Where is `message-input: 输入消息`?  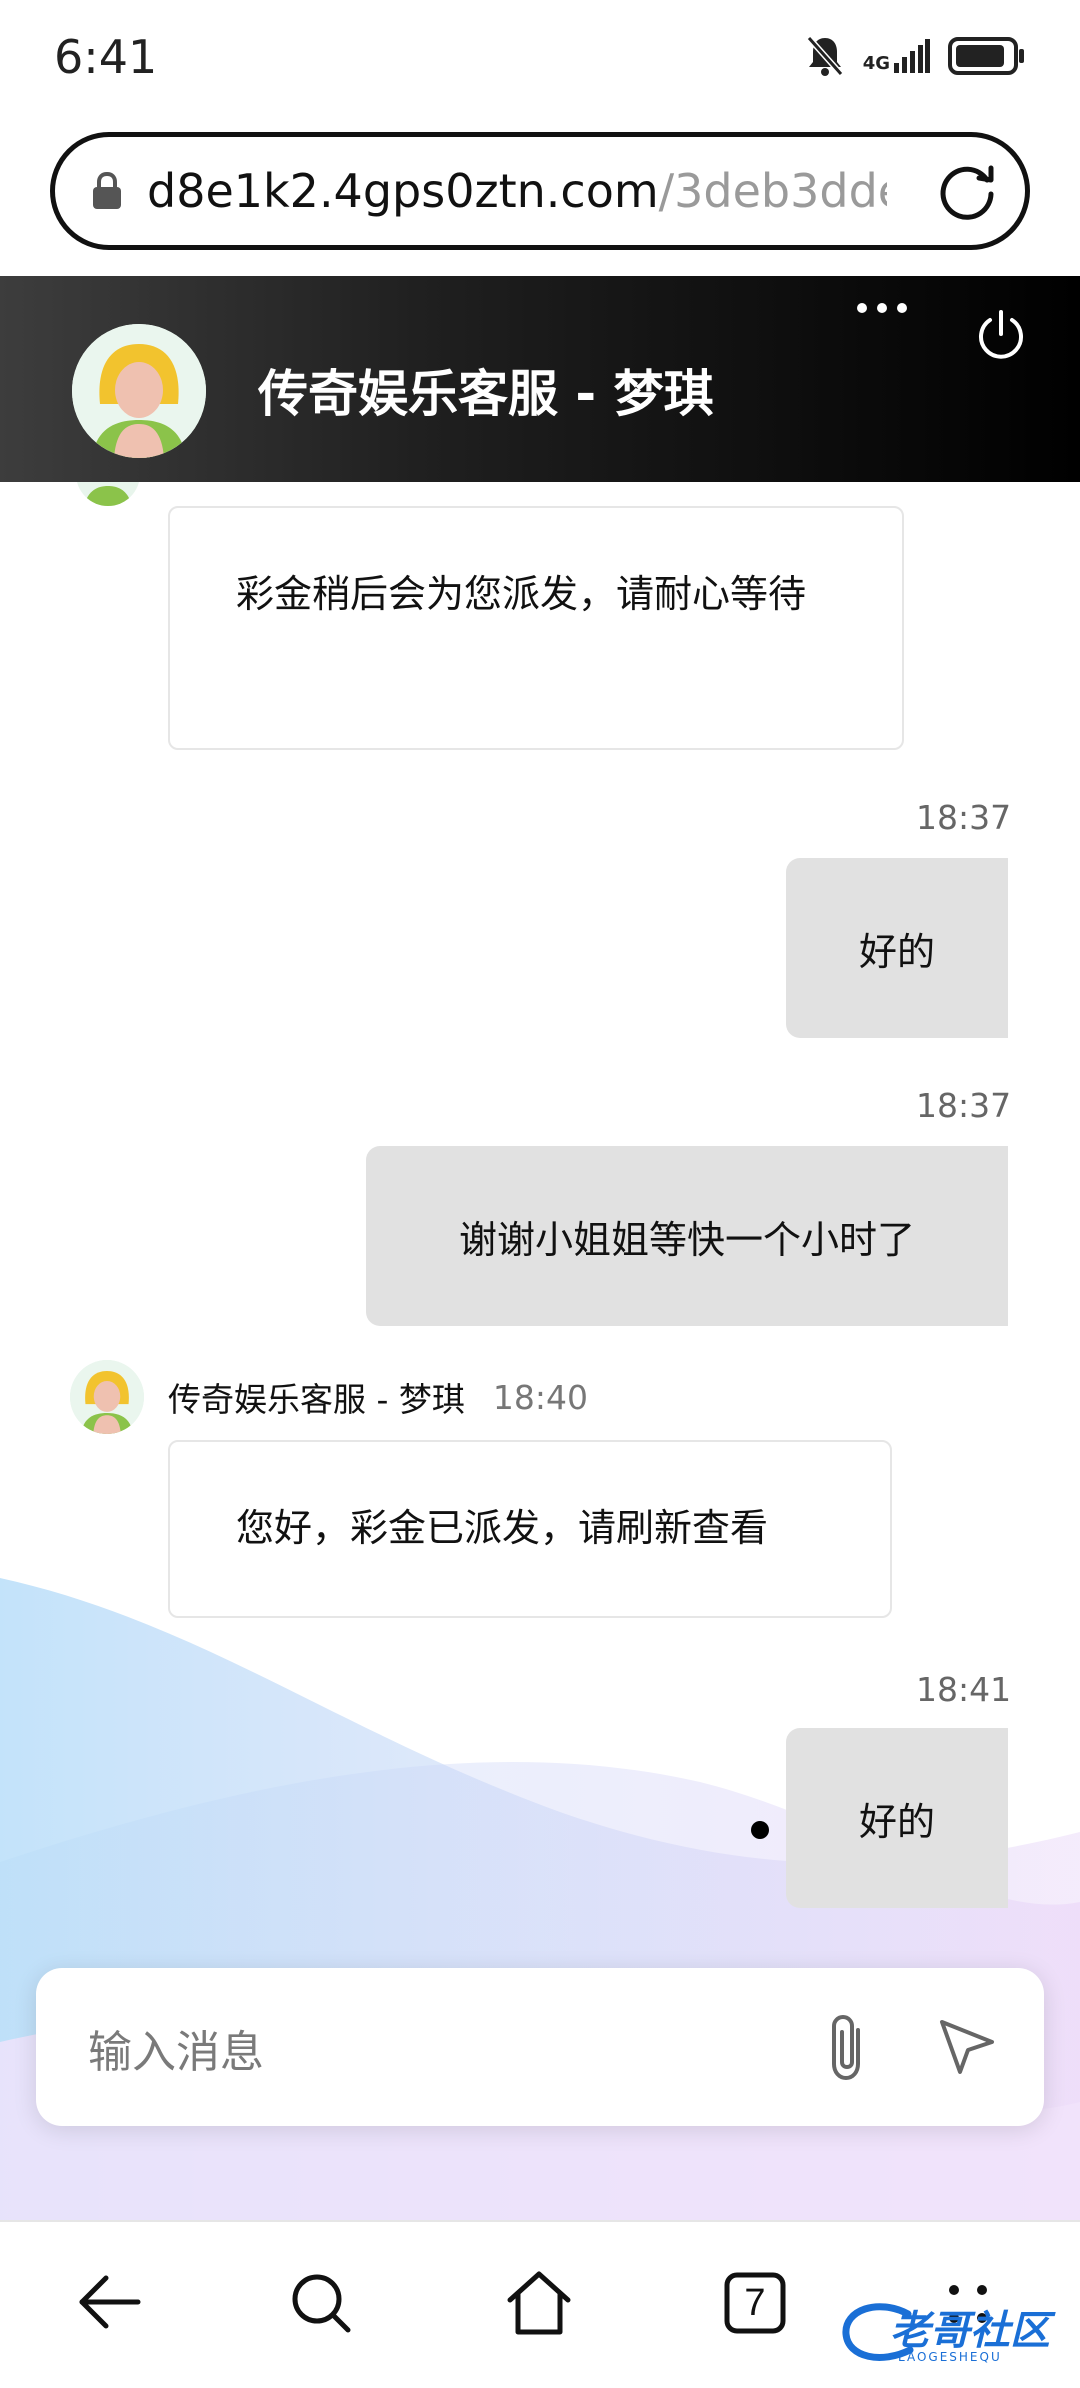
message-input: 输入消息 is located at coordinates (176, 2048).